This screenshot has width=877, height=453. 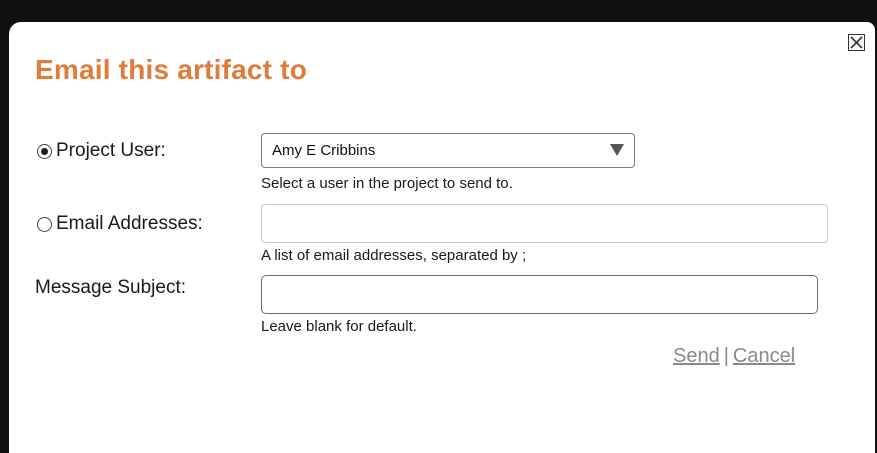 I want to click on project-user-radio, so click(x=44, y=151).